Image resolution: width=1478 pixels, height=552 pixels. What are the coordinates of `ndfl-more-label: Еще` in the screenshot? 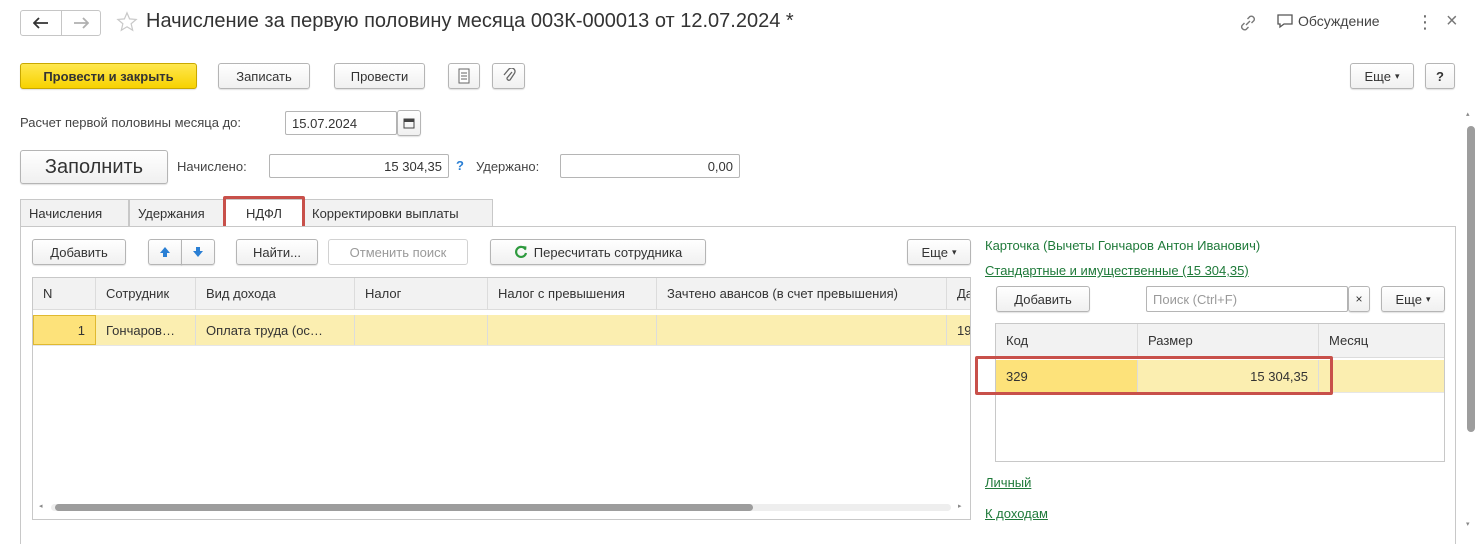 It's located at (934, 252).